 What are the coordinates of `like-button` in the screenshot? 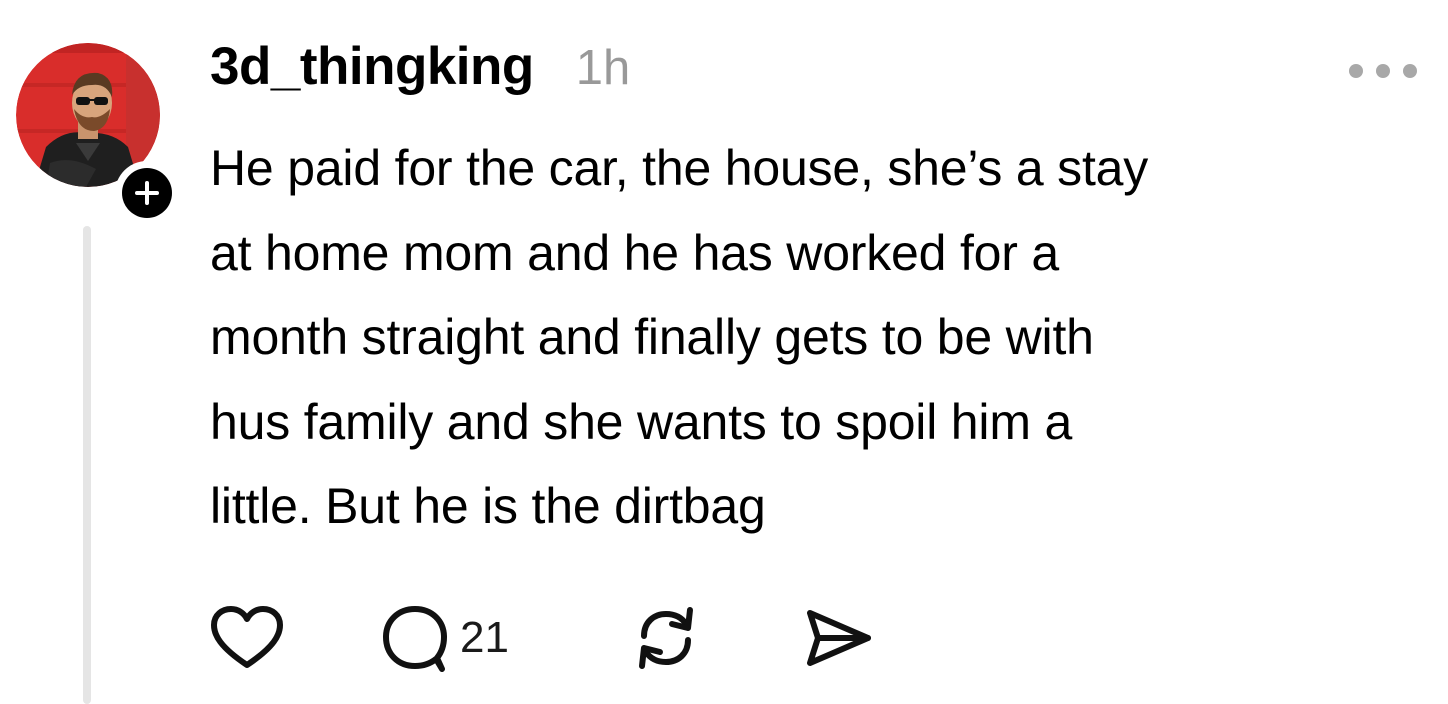 It's located at (247, 638).